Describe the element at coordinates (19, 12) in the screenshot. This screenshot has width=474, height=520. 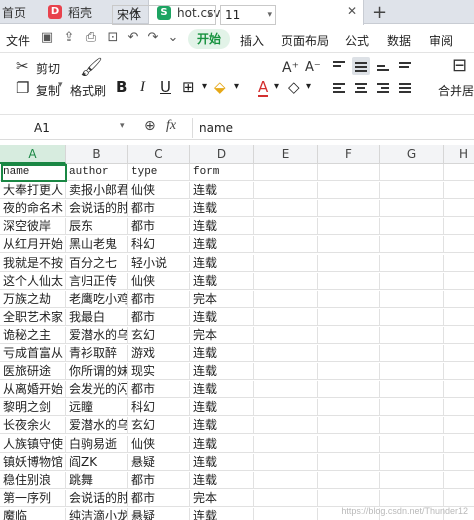
I see `tab-home: 首页` at that location.